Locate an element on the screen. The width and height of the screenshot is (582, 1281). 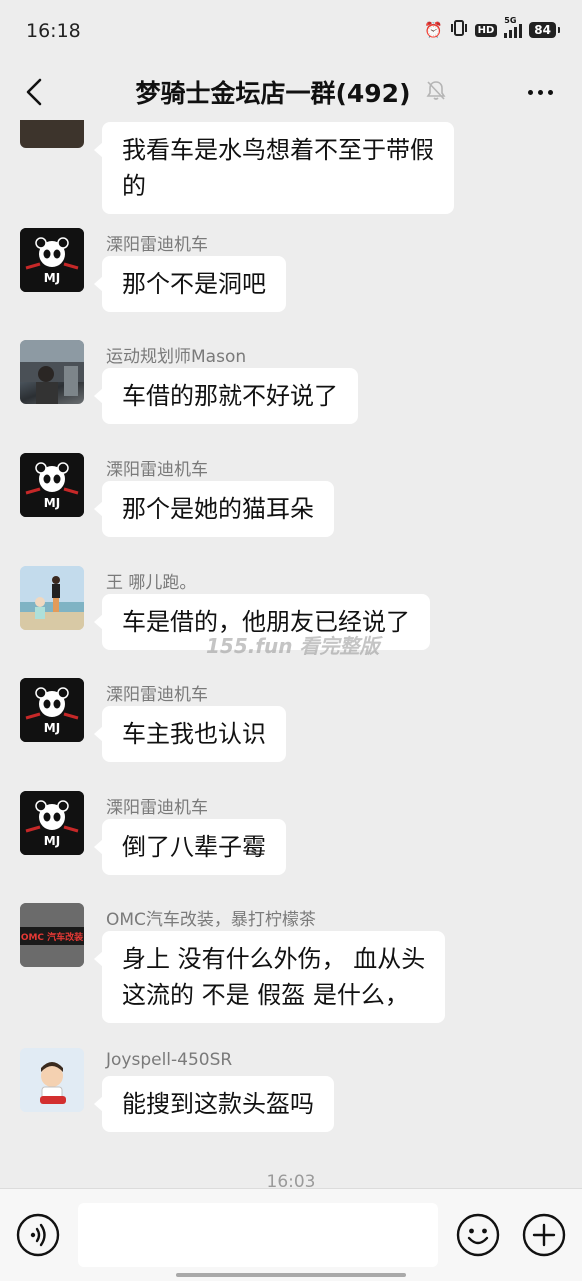
chat-title: 梦骑士金坛店一群(492) is located at coordinates (272, 92).